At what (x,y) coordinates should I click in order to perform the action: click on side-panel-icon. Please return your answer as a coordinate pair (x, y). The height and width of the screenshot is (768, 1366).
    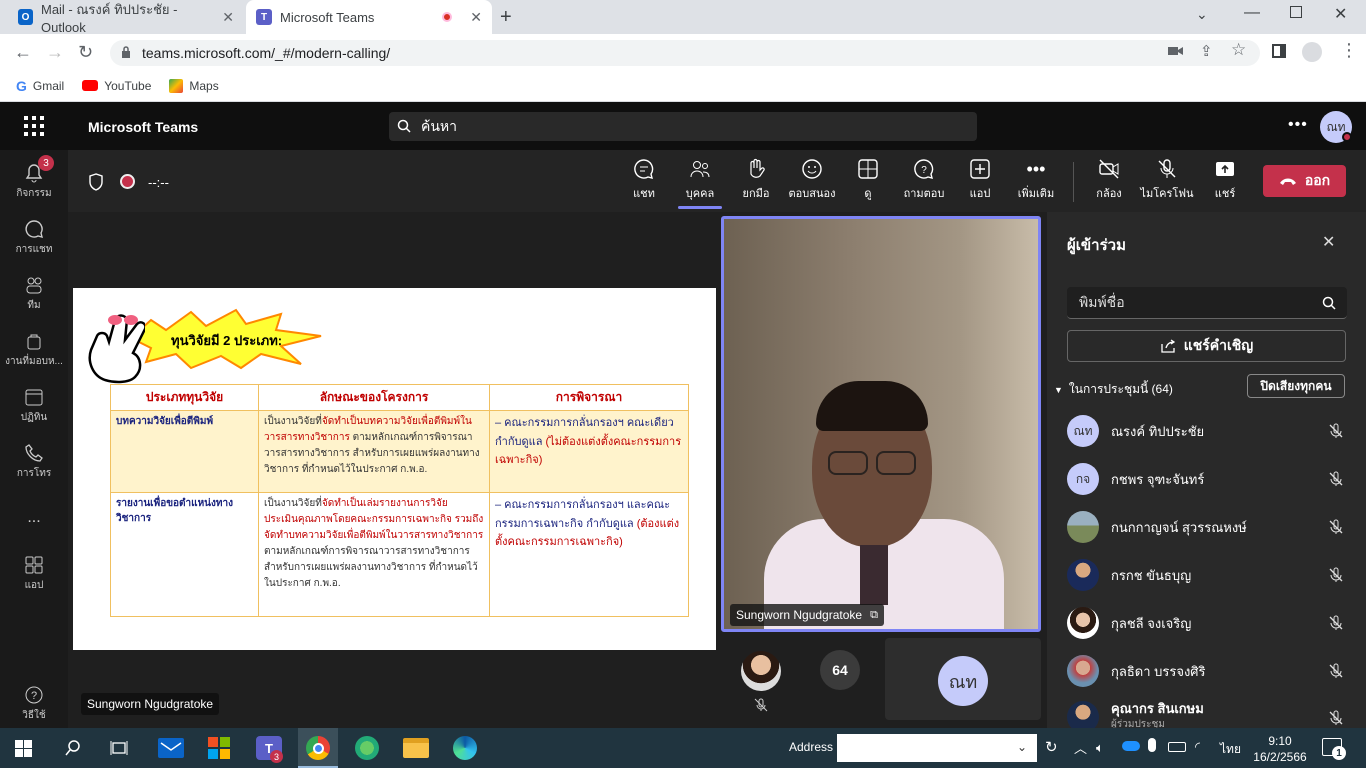
    Looking at the image, I should click on (1279, 51).